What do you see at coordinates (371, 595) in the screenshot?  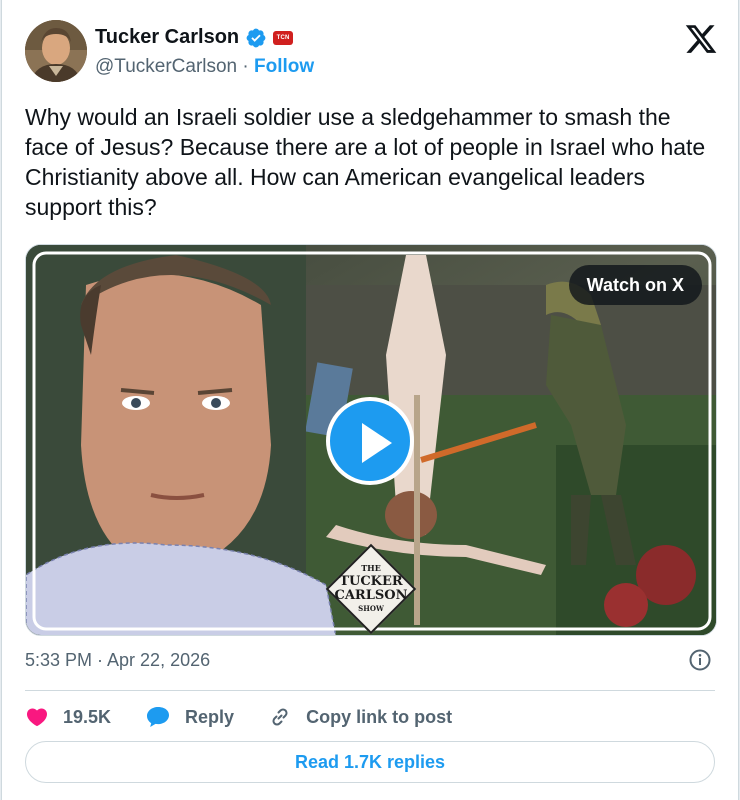 I see `show-logo-line3: CARLSON` at bounding box center [371, 595].